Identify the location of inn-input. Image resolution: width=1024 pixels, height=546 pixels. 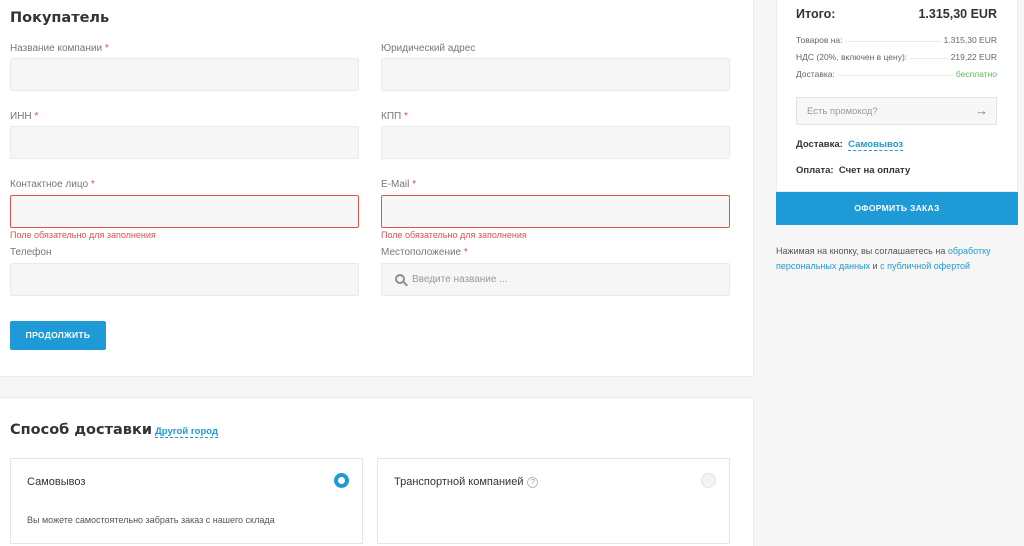
(184, 142).